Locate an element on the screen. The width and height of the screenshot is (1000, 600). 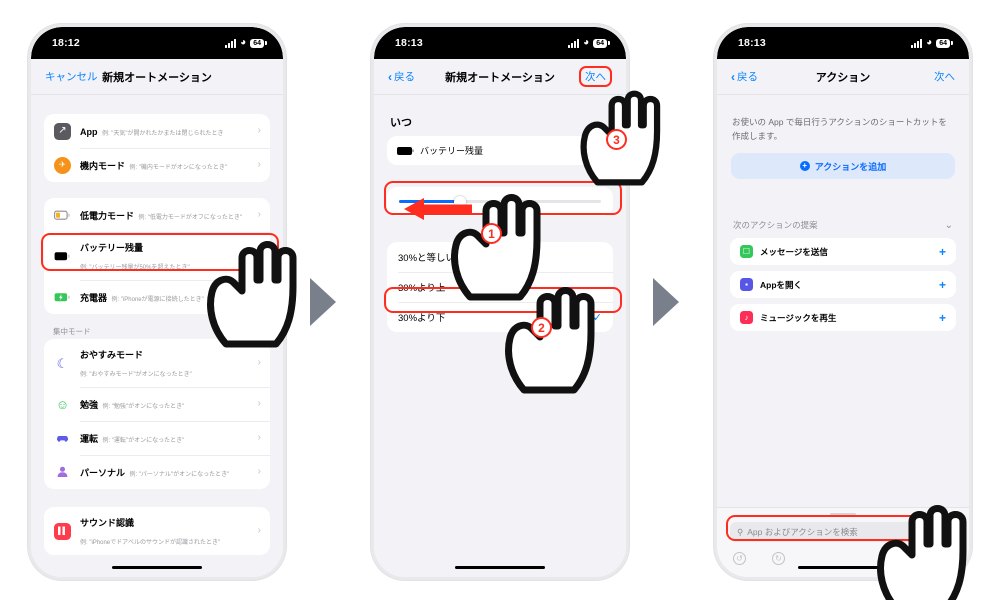
when-section-label: いつ is located at coordinates (401, 123).